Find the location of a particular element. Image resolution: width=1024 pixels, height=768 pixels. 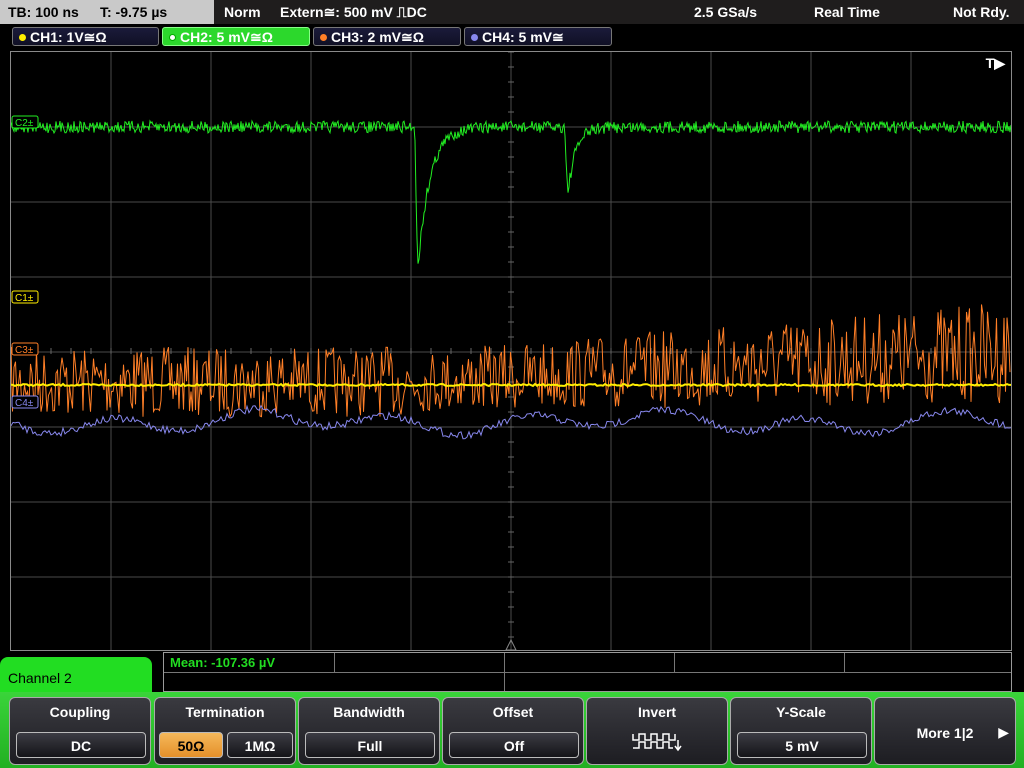

channel-2-label: CH2: 5 mV≅Ω is located at coordinates (226, 37).